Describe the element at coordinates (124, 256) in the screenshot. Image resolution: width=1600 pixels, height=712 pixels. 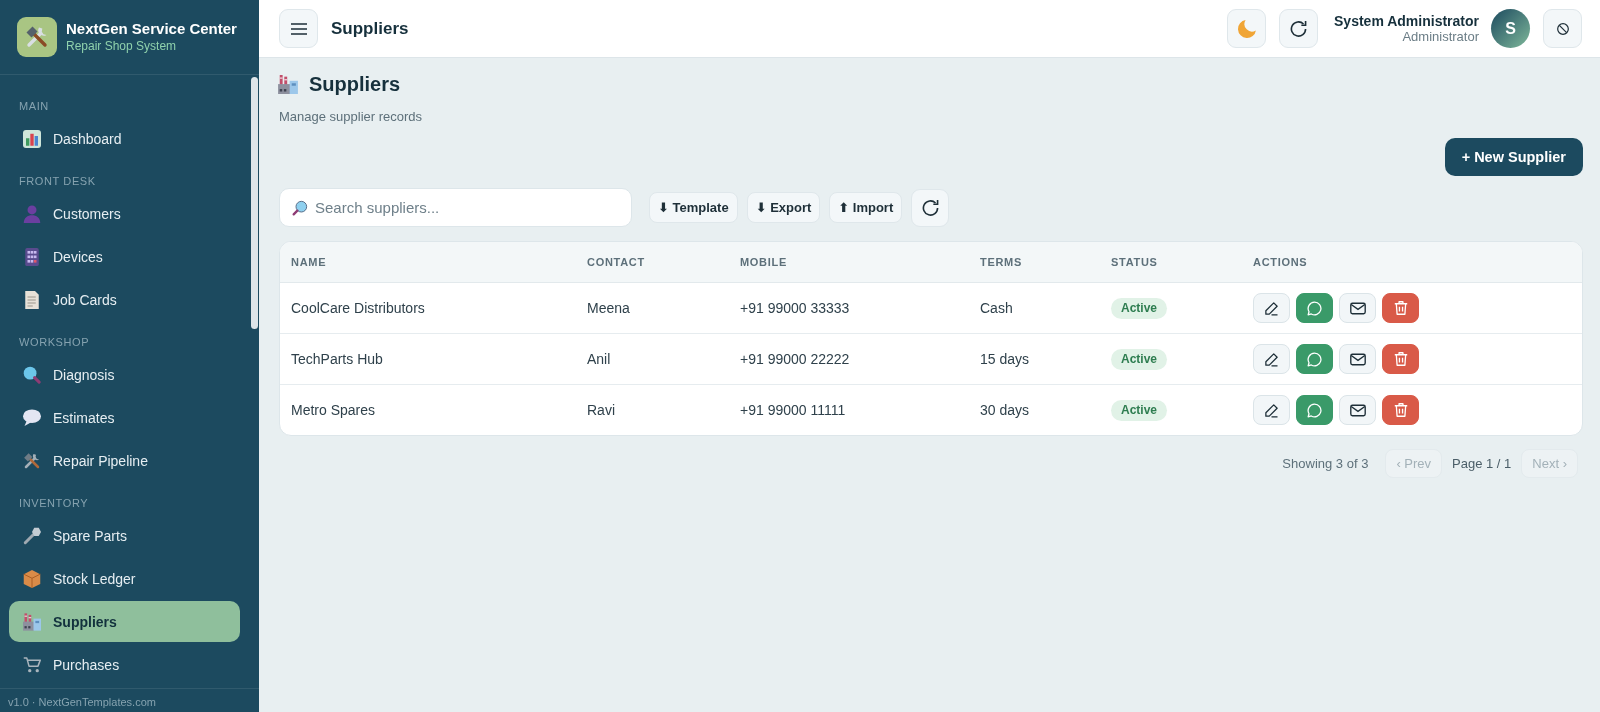
I see `sidebar-item: Devices` at that location.